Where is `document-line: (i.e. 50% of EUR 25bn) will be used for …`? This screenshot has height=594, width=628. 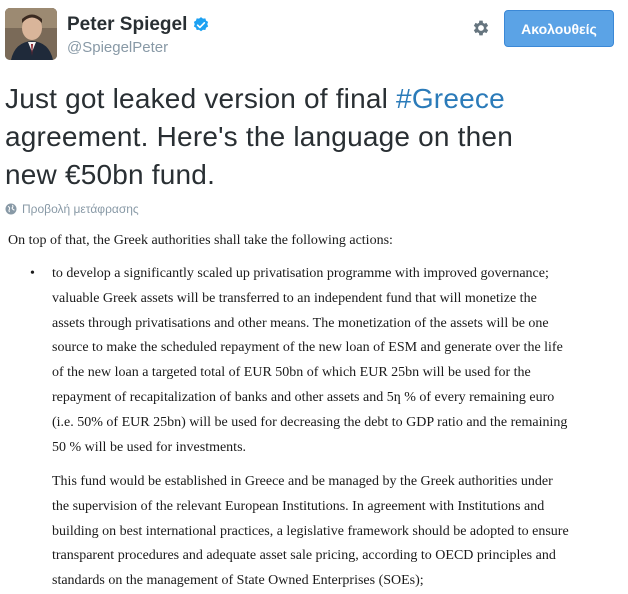 document-line: (i.e. 50% of EUR 25bn) will be used for … is located at coordinates (310, 422).